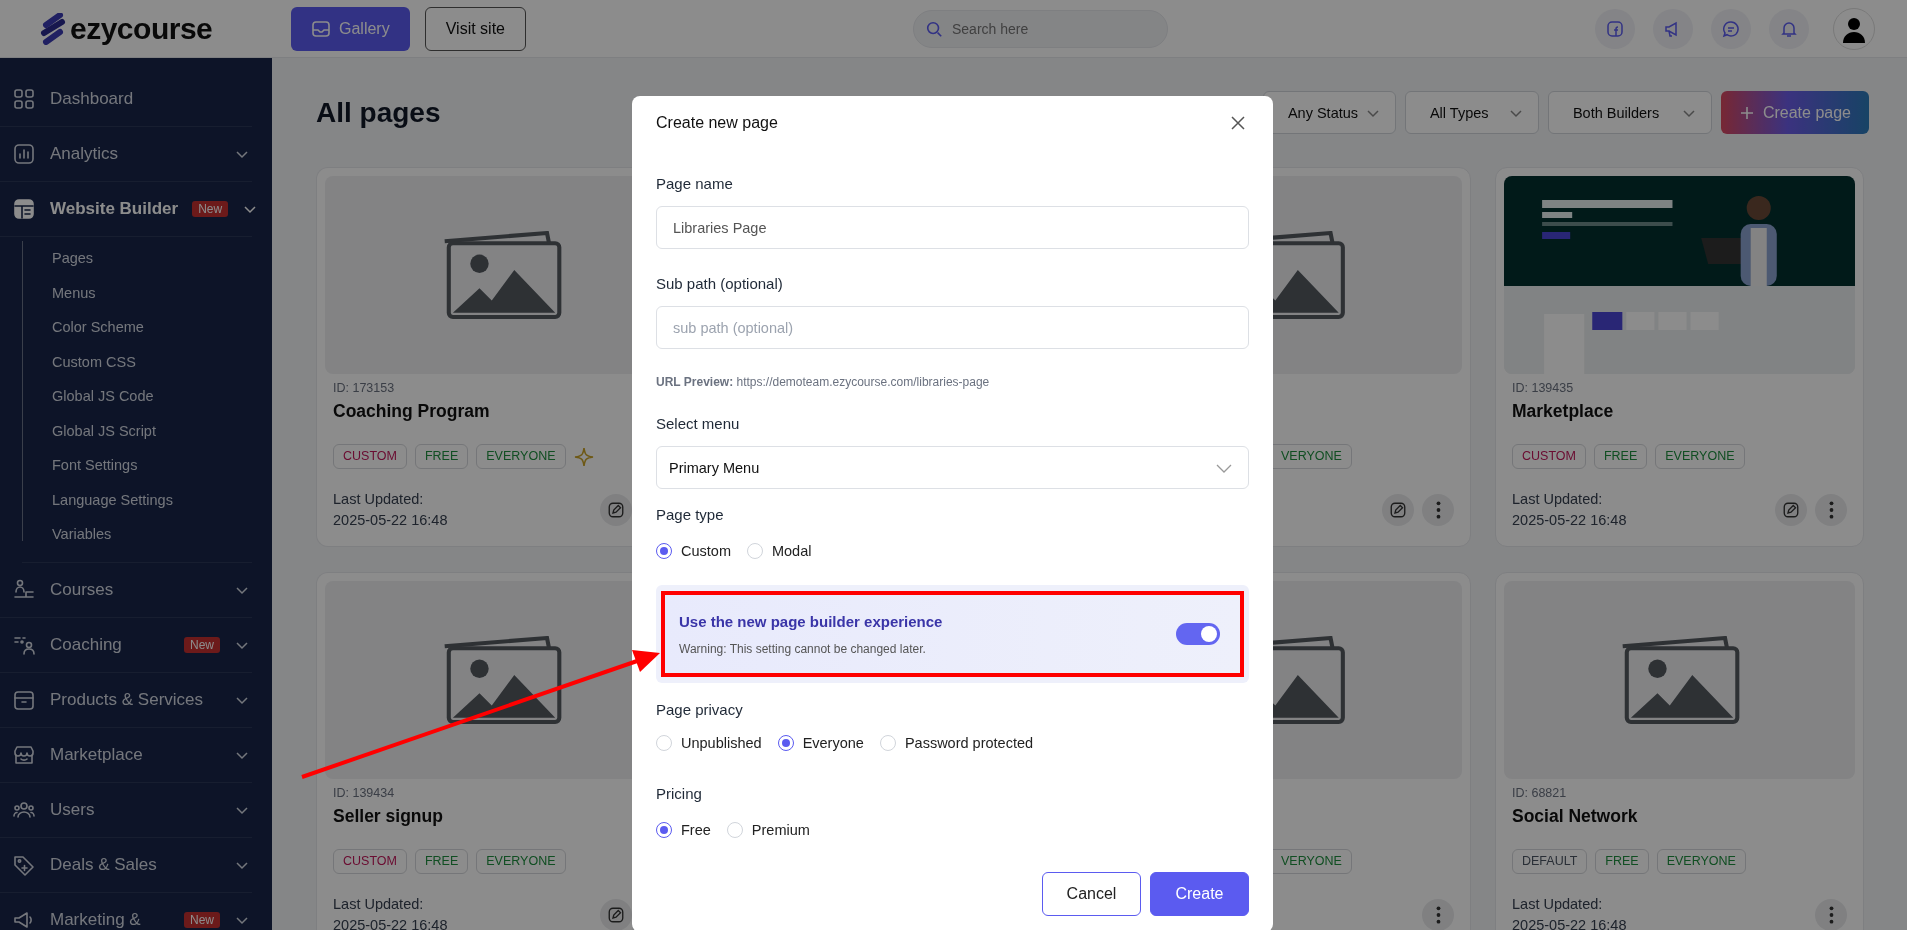 The image size is (1907, 930). What do you see at coordinates (1563, 411) in the screenshot?
I see `page-title: Marketplace` at bounding box center [1563, 411].